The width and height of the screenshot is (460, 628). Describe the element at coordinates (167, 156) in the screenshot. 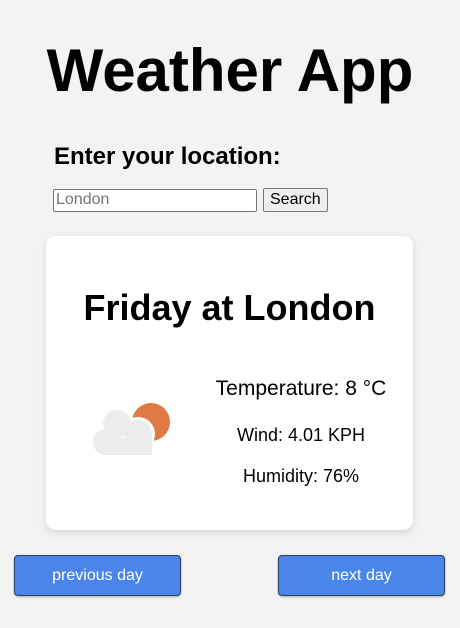

I see `location-label: Enter your location:` at that location.